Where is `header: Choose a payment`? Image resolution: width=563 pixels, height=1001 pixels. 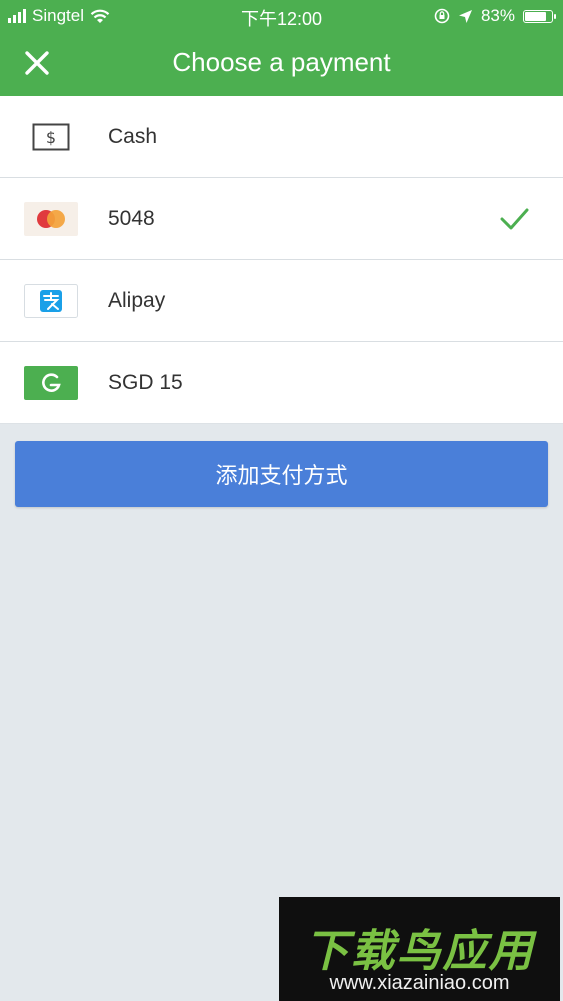
header: Choose a payment is located at coordinates (281, 63).